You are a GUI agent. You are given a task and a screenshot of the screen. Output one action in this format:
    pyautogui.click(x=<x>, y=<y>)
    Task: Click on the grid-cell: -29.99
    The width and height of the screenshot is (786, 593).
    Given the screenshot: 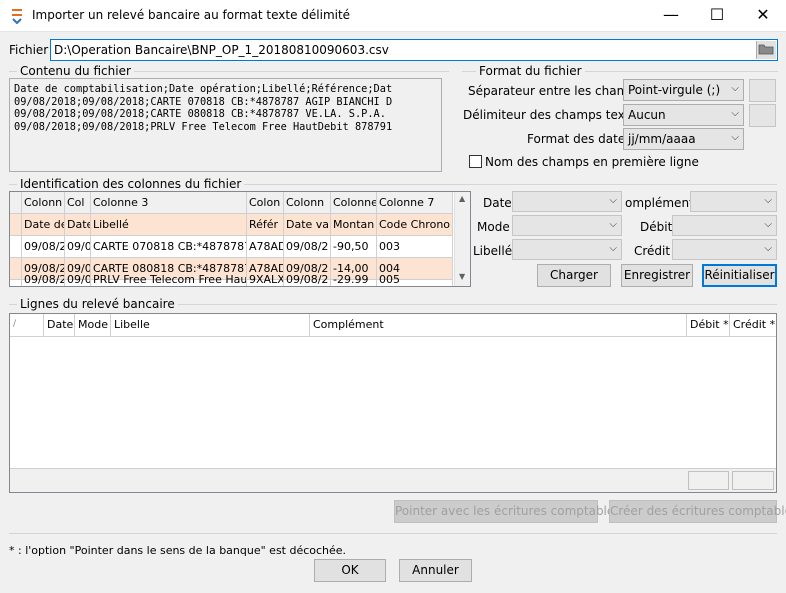 What is the action you would take?
    pyautogui.click(x=354, y=279)
    